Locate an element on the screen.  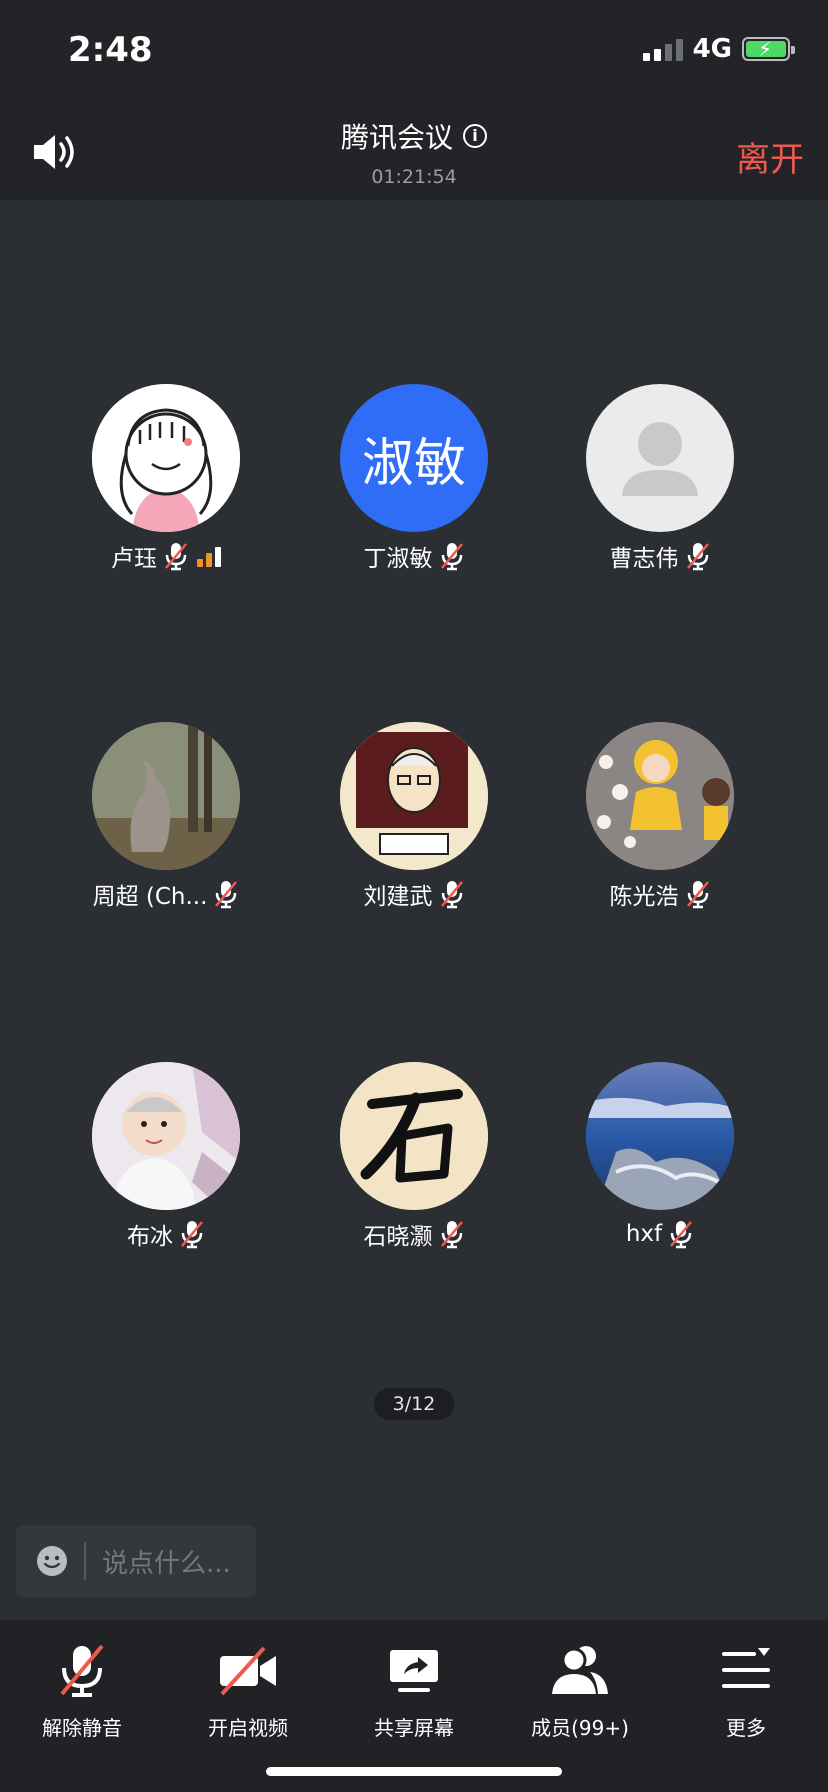
cellular-signal-icon is located at coordinates (662, 49).